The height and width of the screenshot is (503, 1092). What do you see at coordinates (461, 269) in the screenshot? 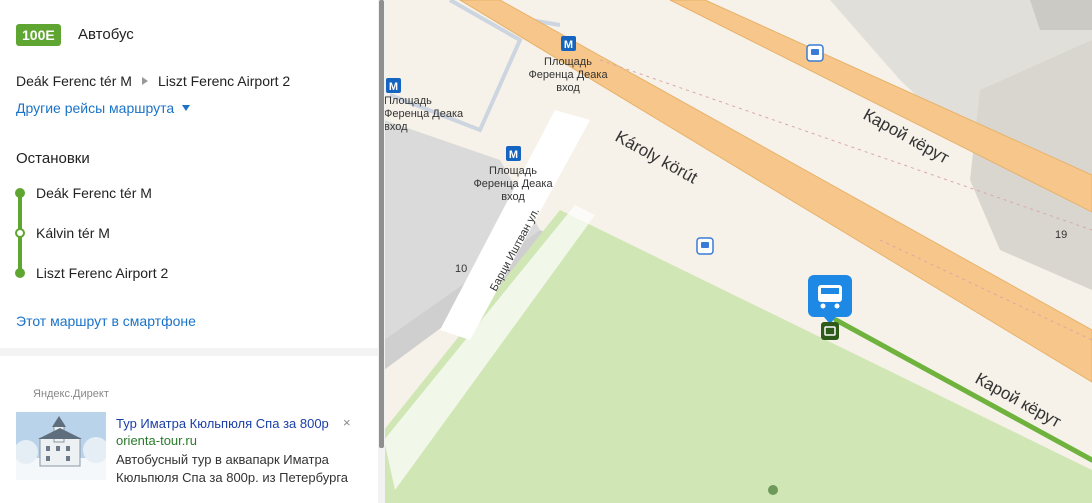
I see `house-number: 10` at bounding box center [461, 269].